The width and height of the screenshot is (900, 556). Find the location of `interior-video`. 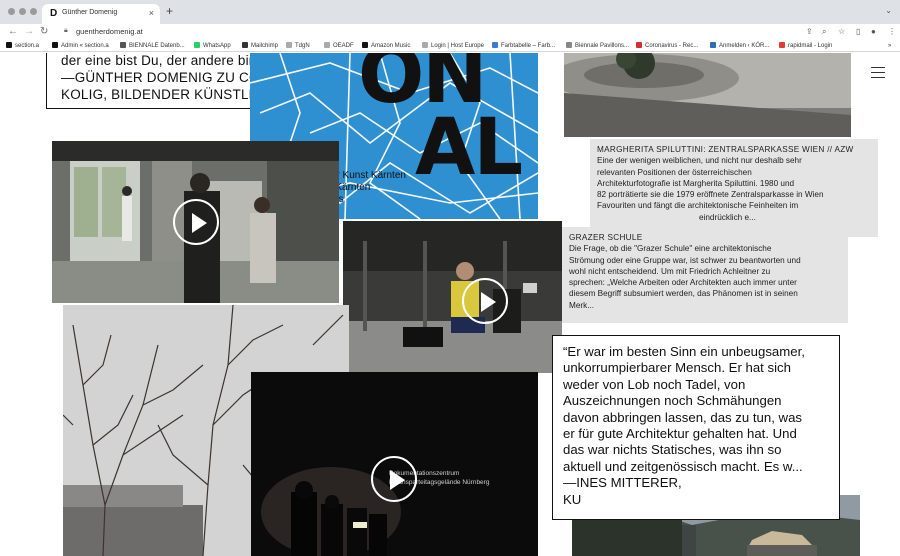

interior-video is located at coordinates (195, 222).